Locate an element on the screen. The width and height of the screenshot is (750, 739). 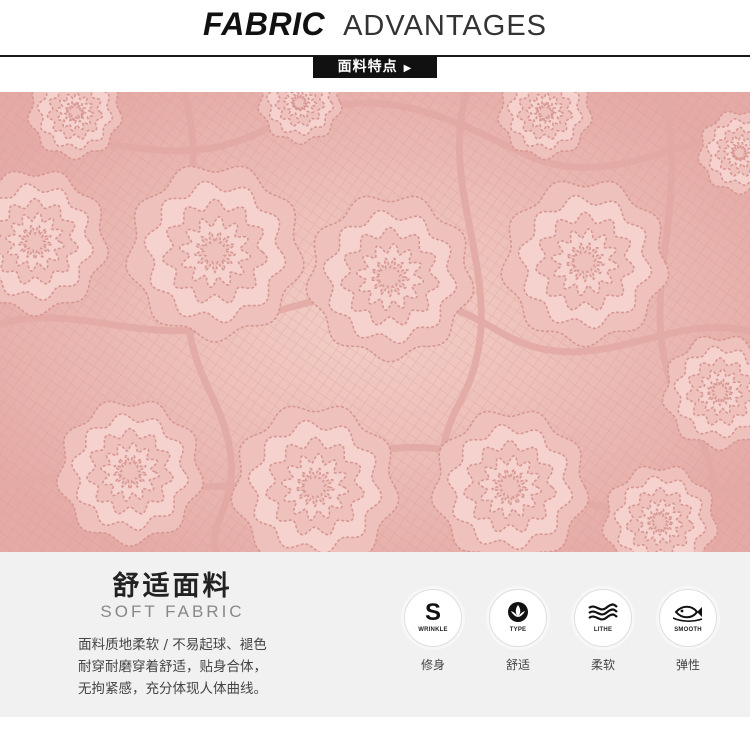
play-arrow-icon: ▶ is located at coordinates (408, 68).